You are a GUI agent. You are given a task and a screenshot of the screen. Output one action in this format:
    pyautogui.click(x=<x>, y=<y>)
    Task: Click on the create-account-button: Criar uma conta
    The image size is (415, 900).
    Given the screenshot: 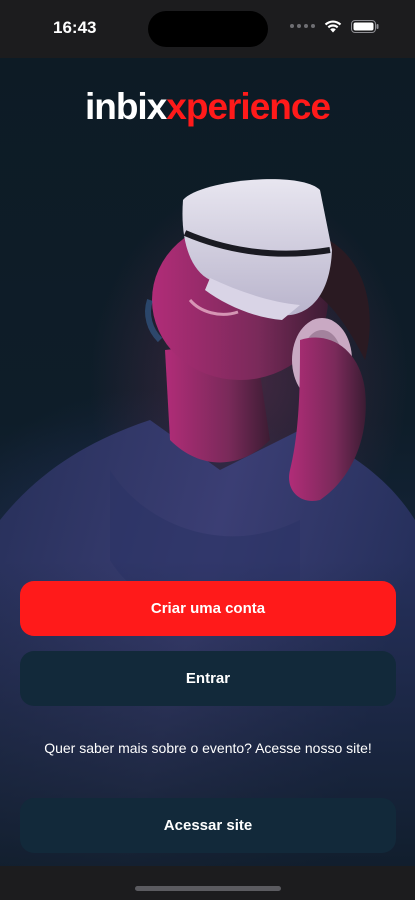 What is the action you would take?
    pyautogui.click(x=208, y=608)
    